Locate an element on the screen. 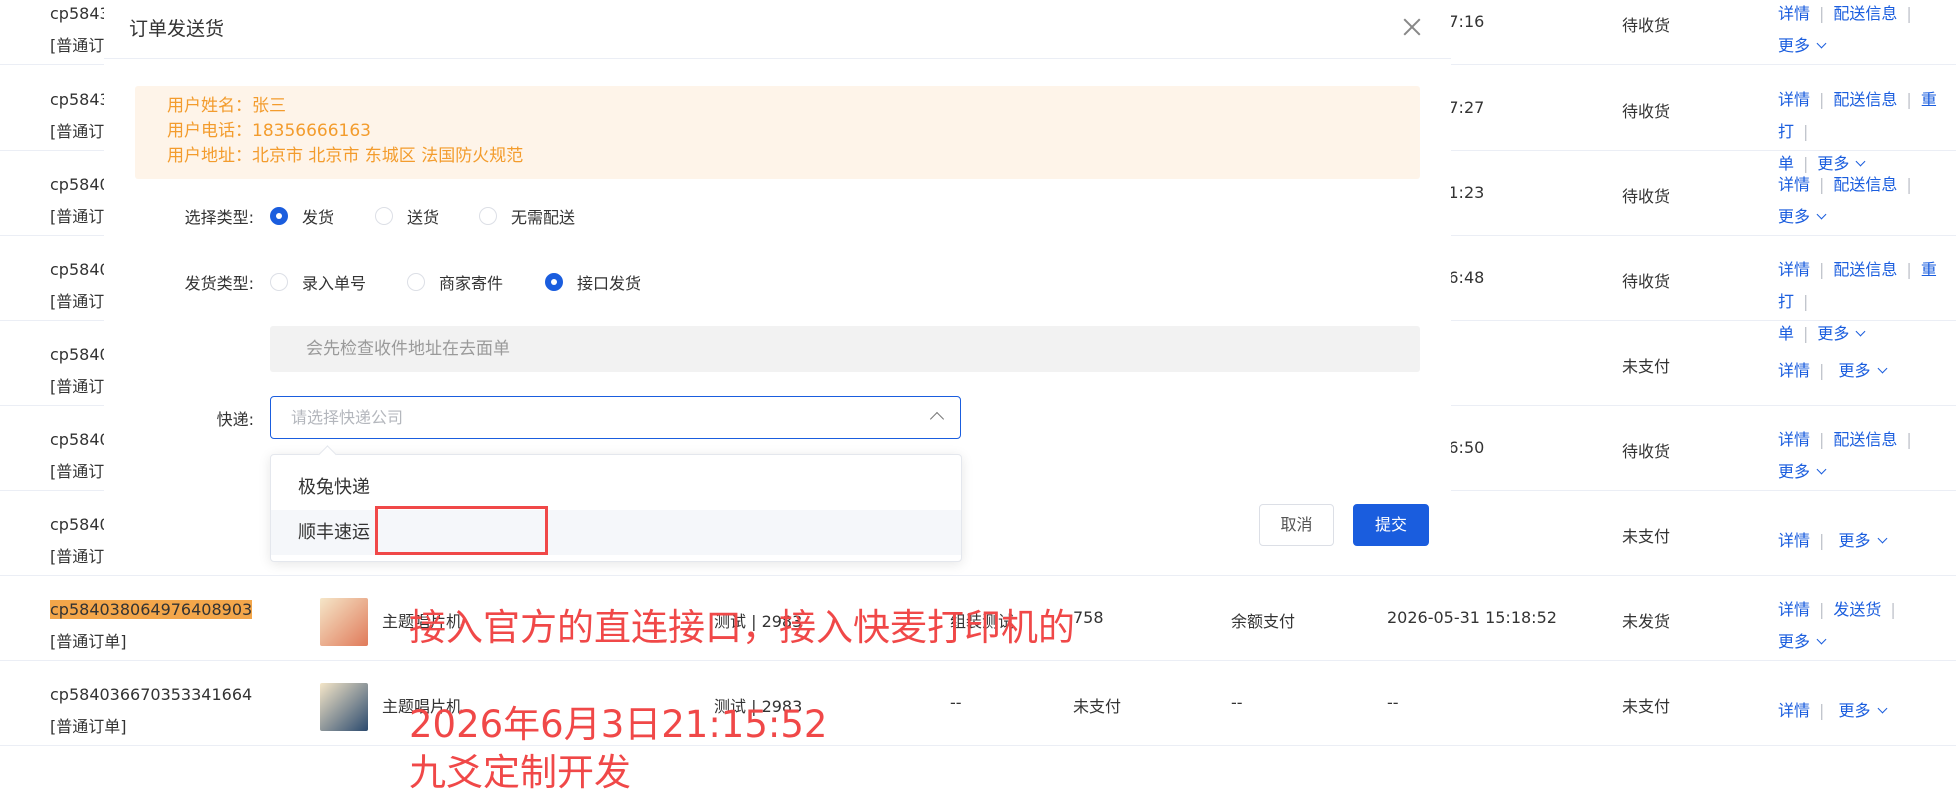 The height and width of the screenshot is (801, 1956). order-cell: cp584036670353341664 [普通订单] is located at coordinates (151, 711).